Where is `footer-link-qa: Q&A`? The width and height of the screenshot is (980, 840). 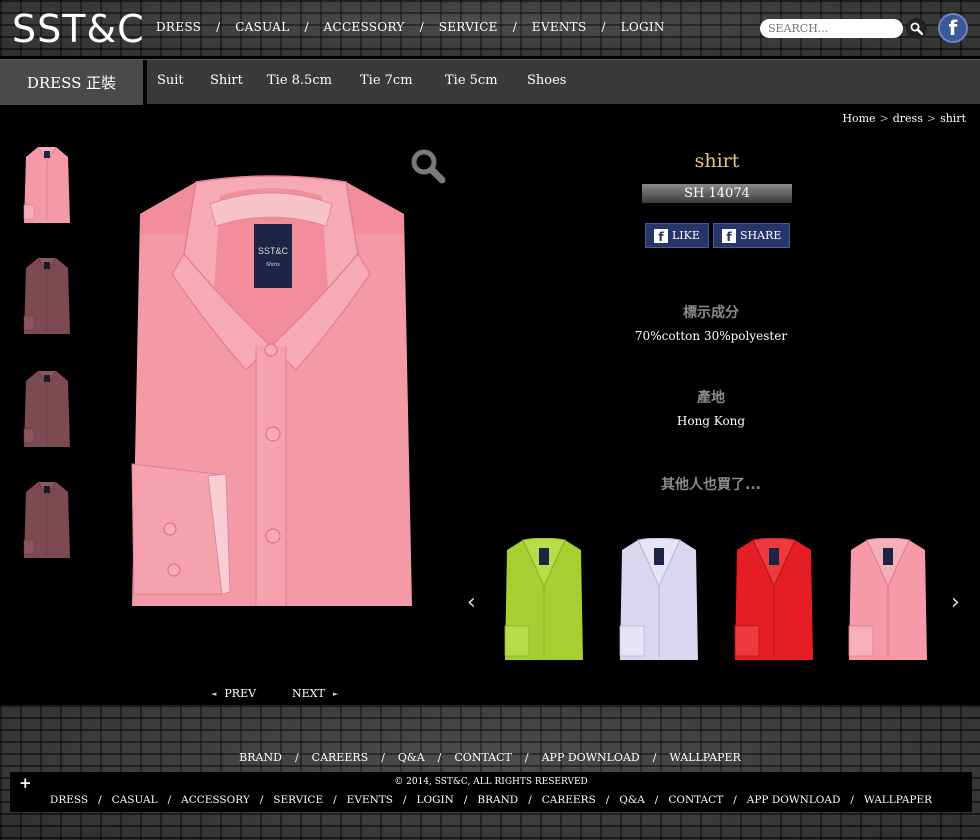
footer-link-qa: Q&A is located at coordinates (411, 757).